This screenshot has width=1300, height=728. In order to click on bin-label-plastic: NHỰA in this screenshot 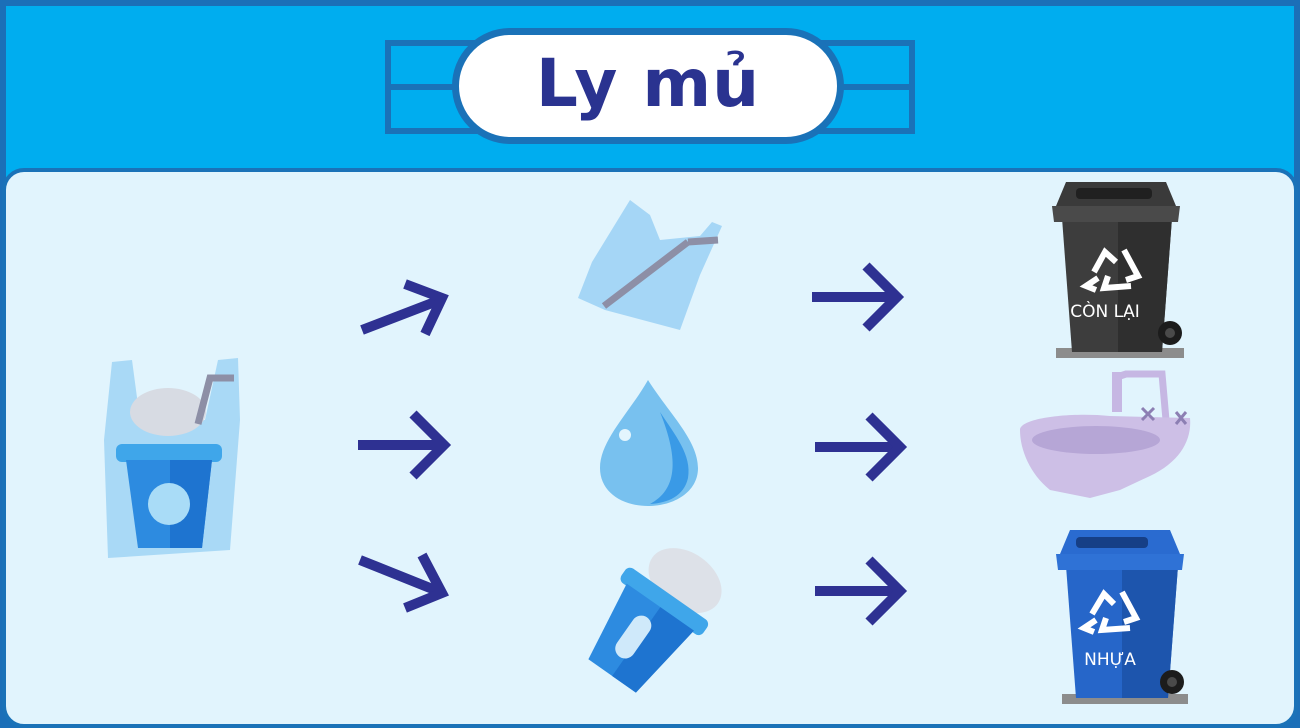, I will do `click(1110, 660)`.